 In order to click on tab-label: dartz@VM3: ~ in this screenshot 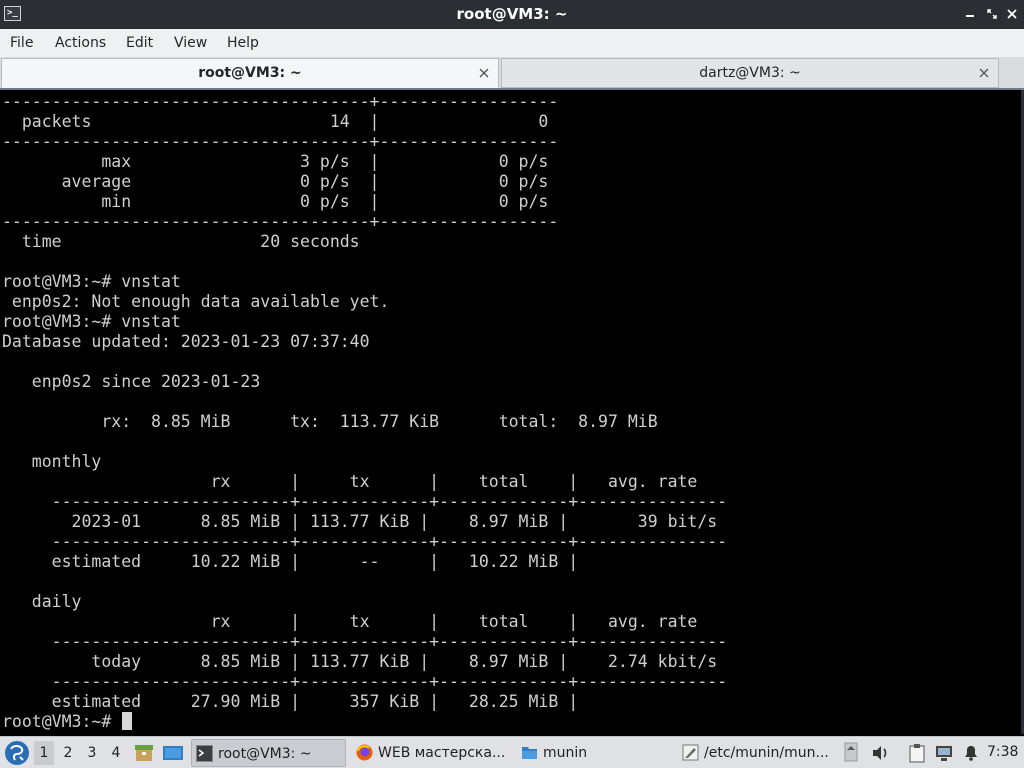, I will do `click(750, 73)`.